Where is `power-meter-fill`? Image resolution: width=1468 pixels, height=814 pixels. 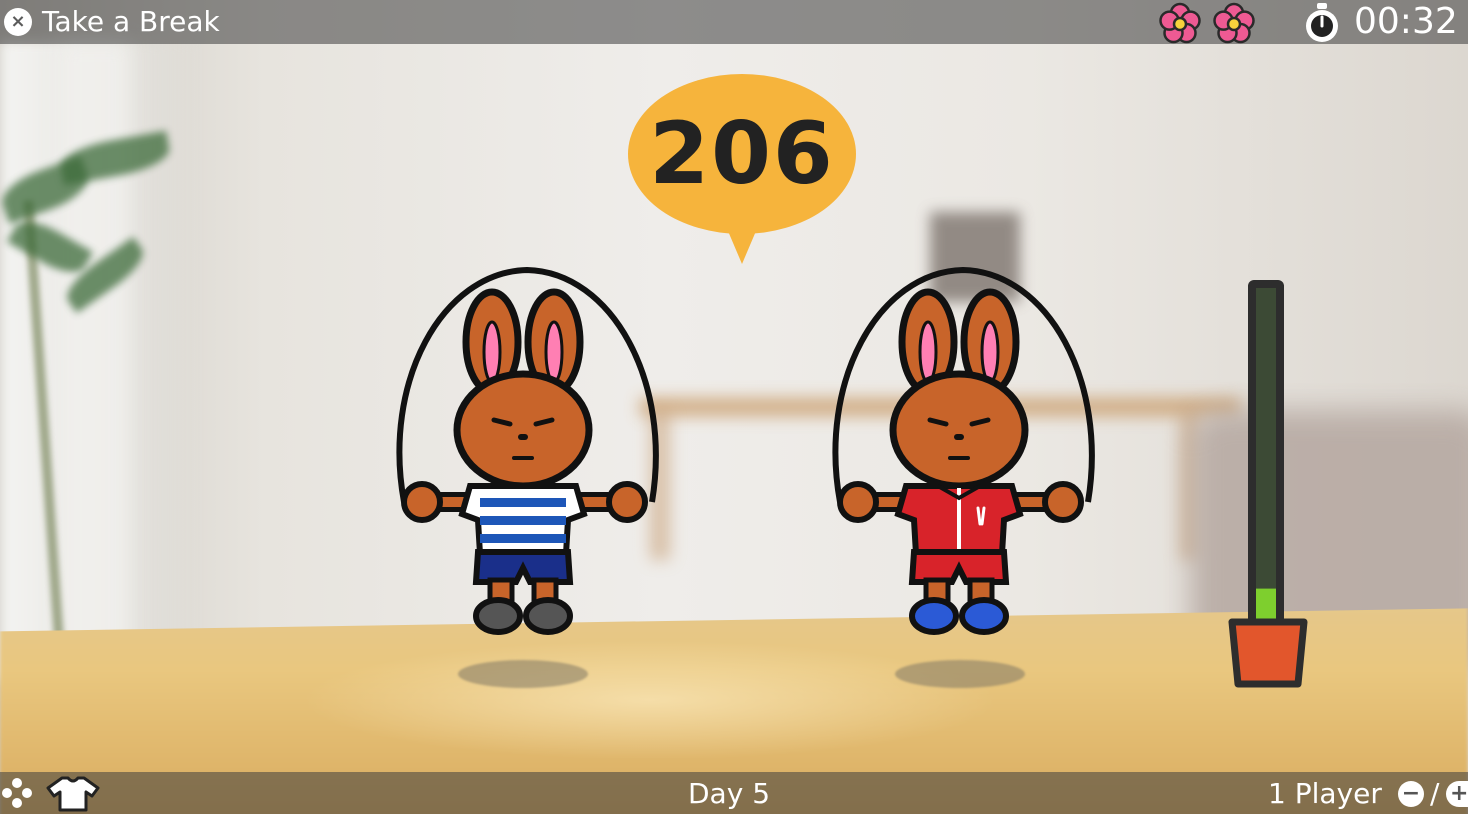 power-meter-fill is located at coordinates (1266, 605).